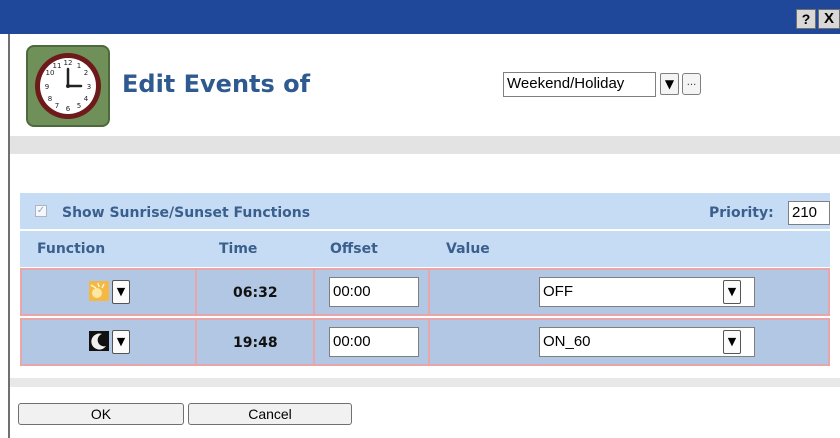 Image resolution: width=840 pixels, height=438 pixels. Describe the element at coordinates (41, 211) in the screenshot. I see `show-sunrise-sunset-checkbox: ✓` at that location.